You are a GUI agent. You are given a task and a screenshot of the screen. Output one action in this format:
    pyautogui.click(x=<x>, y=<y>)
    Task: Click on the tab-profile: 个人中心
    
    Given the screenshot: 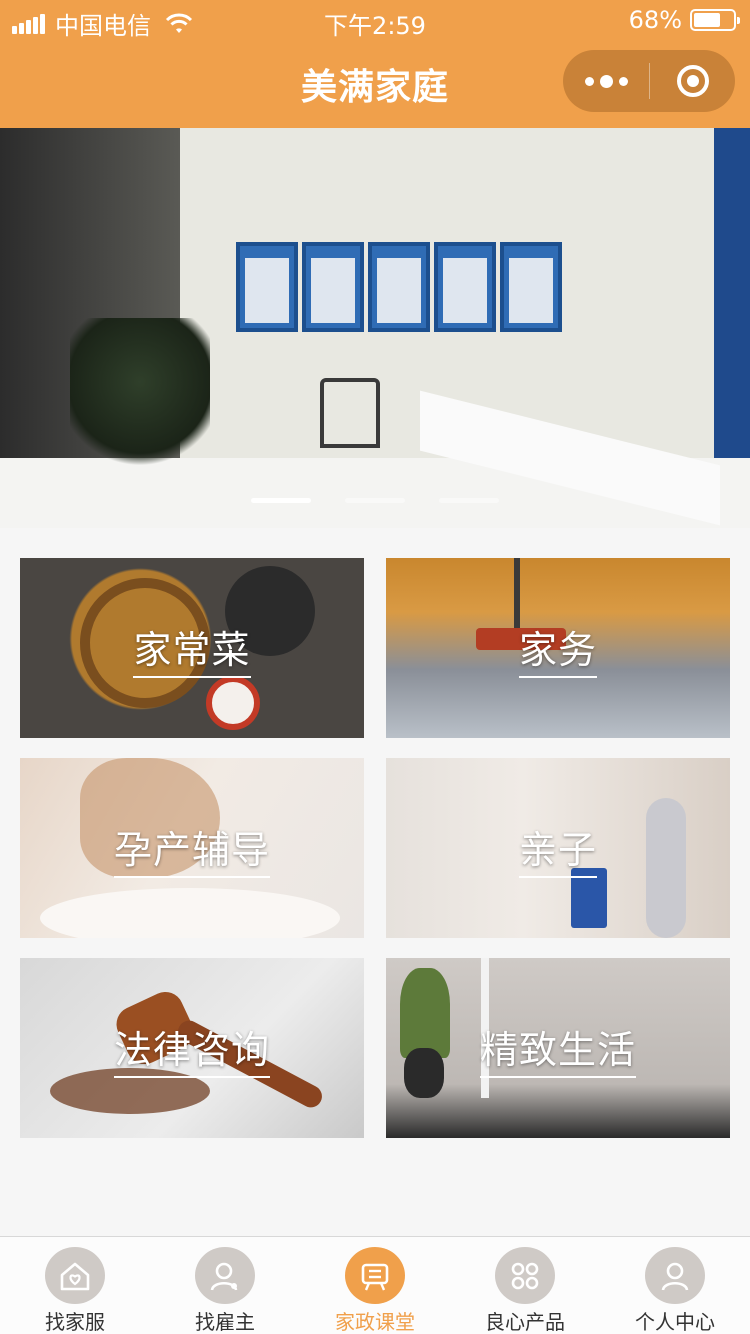 What is the action you would take?
    pyautogui.click(x=675, y=1285)
    